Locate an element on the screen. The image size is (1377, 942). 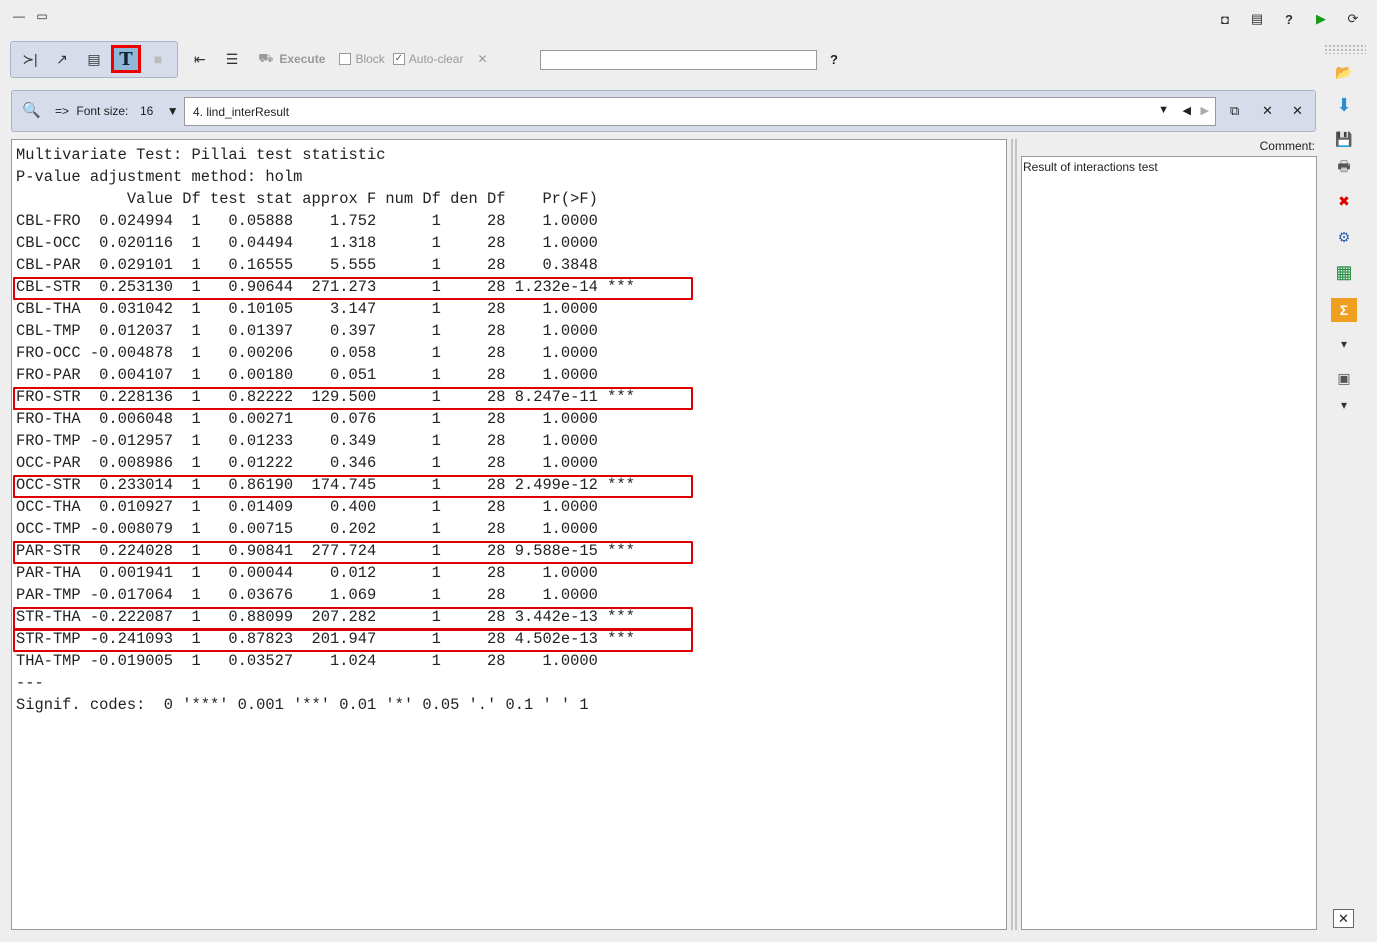
execute-icon: ⛟ is located at coordinates (266, 58).